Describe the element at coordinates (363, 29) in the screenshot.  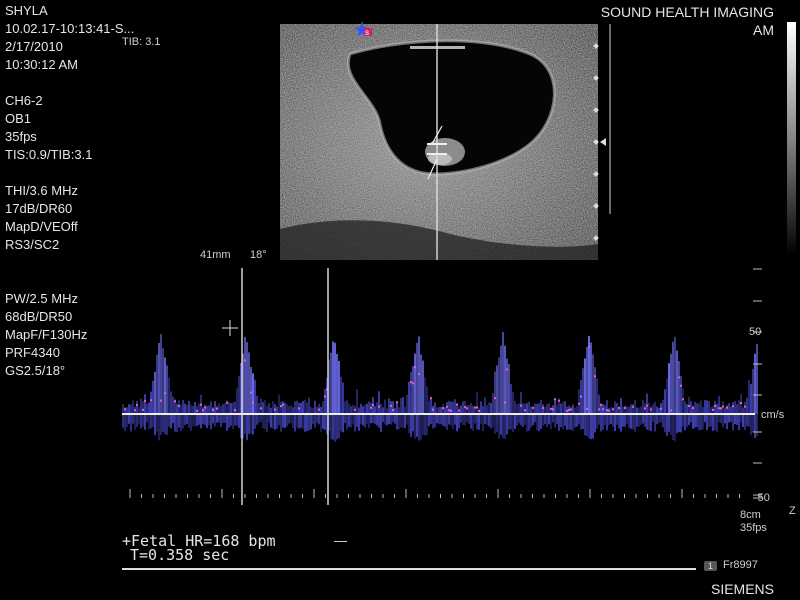
I see `probe-orientation-icon: s` at that location.